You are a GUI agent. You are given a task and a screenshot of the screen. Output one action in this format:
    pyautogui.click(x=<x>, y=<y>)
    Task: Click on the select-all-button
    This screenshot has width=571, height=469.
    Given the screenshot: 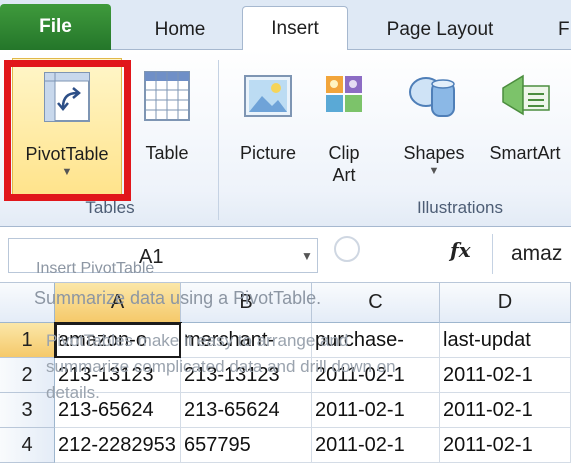 What is the action you would take?
    pyautogui.click(x=27, y=303)
    